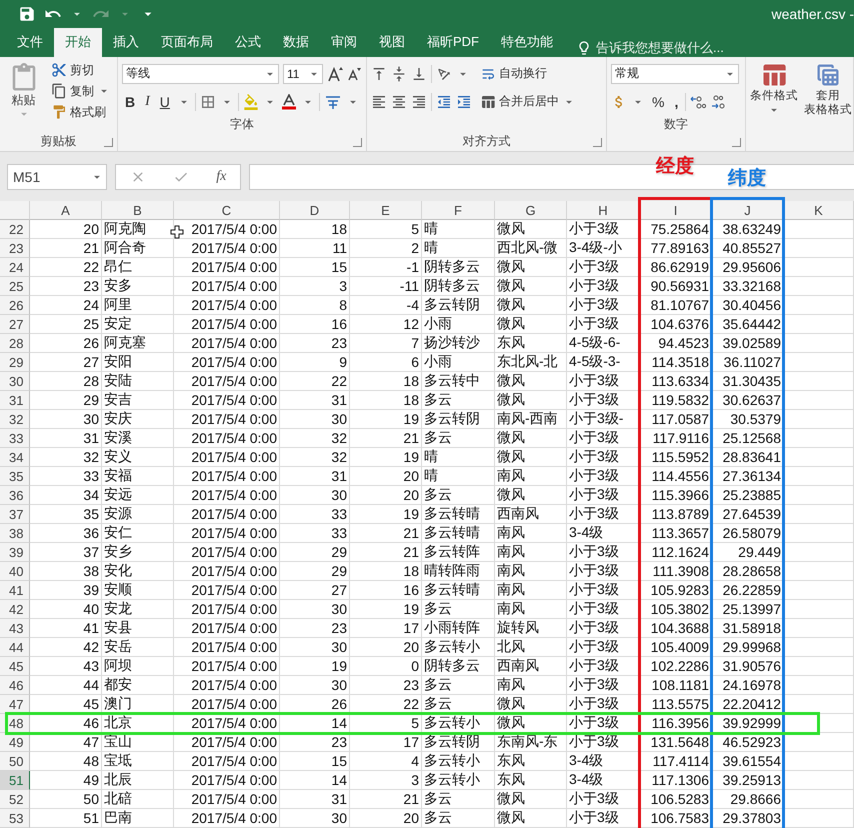  What do you see at coordinates (527, 42) in the screenshot?
I see `ribbon-tab: 特色功能` at bounding box center [527, 42].